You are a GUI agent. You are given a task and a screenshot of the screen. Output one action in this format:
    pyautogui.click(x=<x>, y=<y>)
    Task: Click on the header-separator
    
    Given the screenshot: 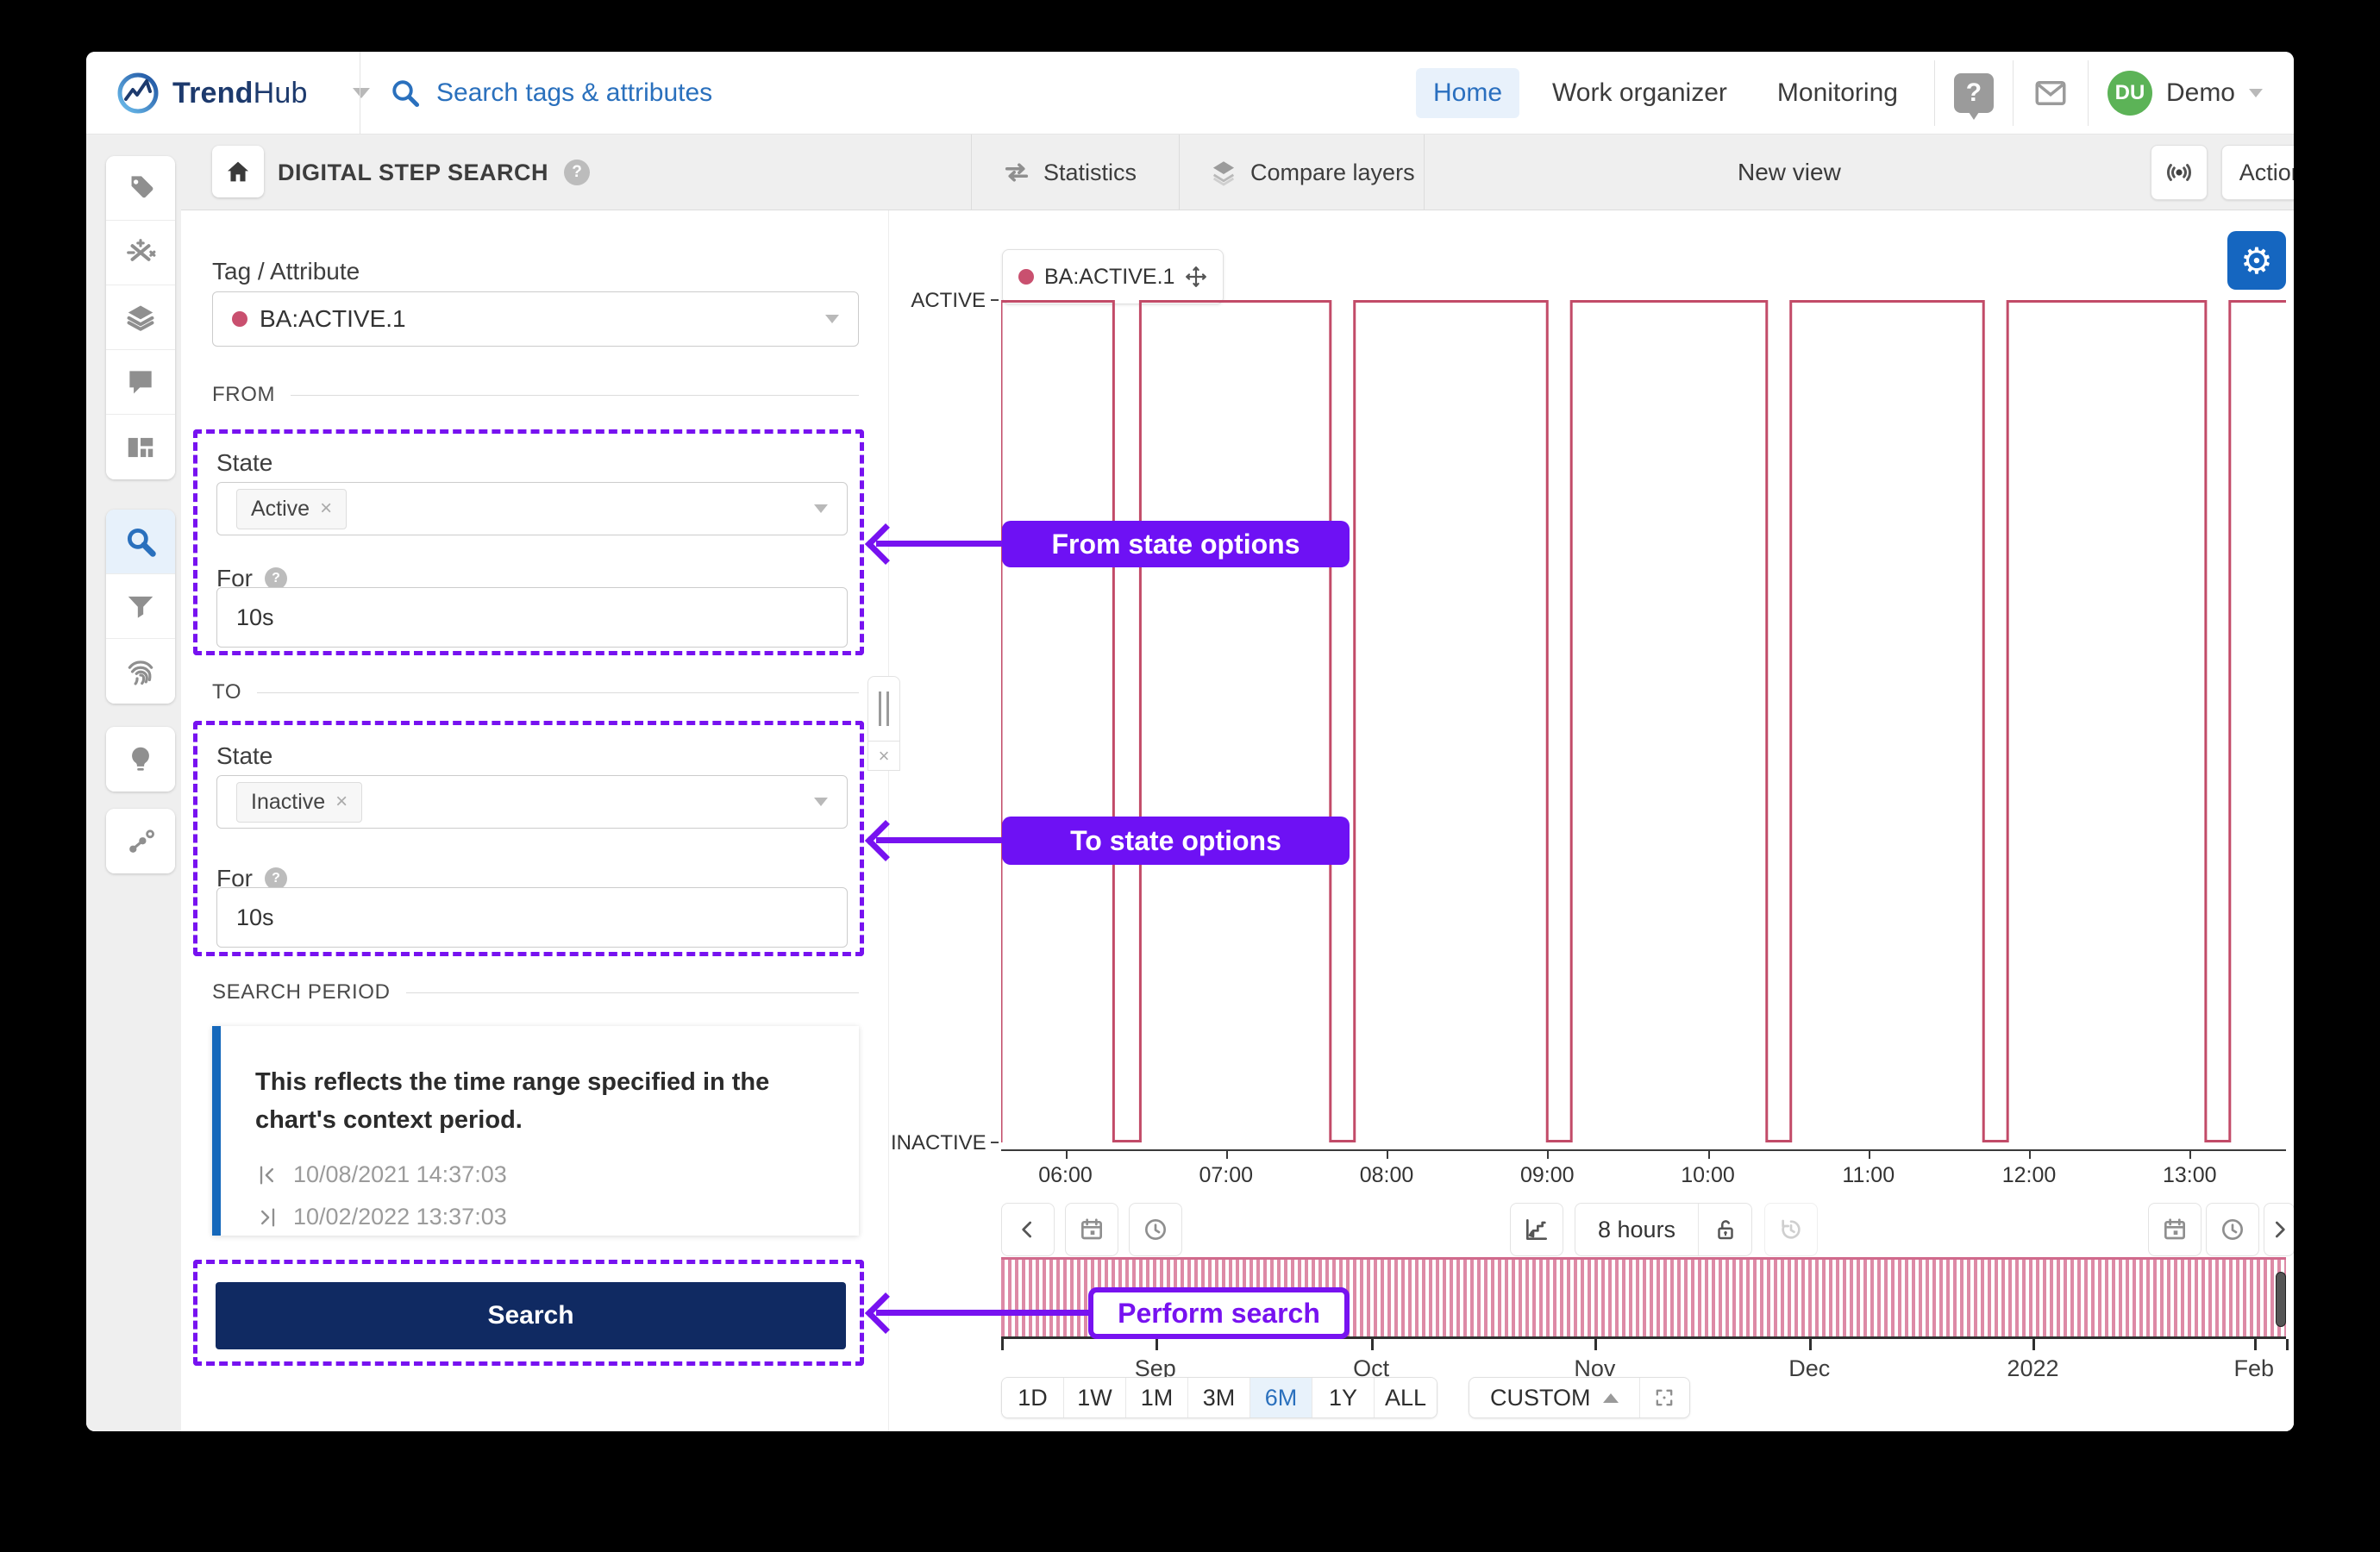 What is the action you would take?
    pyautogui.click(x=2013, y=93)
    